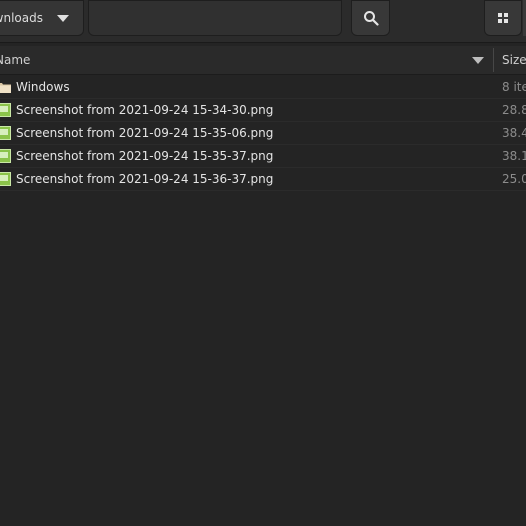 The image size is (526, 526). I want to click on file-name: Screenshot from 2021-09-24 15-36-37.png, so click(145, 179).